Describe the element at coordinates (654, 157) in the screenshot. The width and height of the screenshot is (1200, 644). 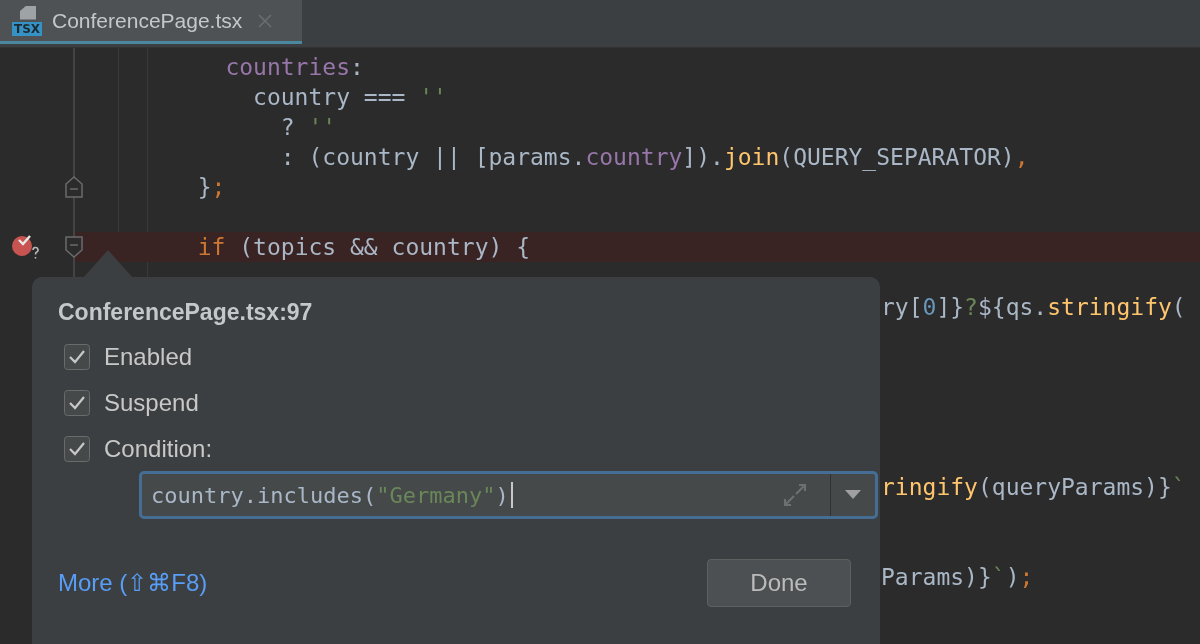
I see `code-line: : (country || [params.country]).join(QUERY_SEPARATOR),` at that location.